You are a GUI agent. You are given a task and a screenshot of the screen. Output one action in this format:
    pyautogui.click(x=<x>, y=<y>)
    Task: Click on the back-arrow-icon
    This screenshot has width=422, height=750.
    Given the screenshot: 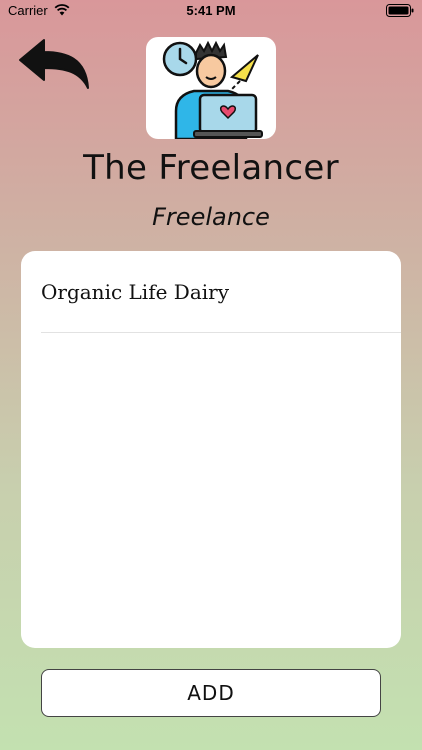 What is the action you would take?
    pyautogui.click(x=54, y=64)
    